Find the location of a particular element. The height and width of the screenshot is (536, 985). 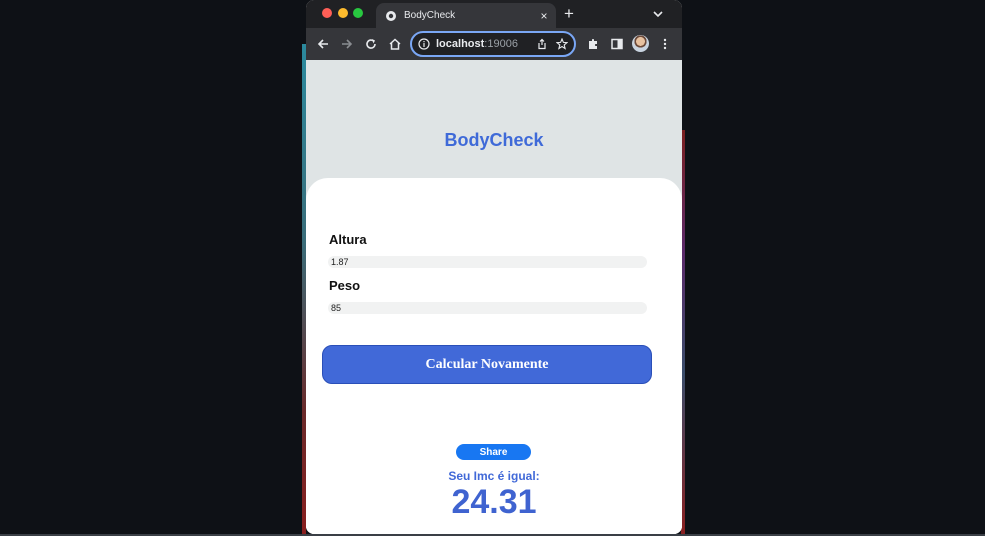

browser-tab: BodyCheck × is located at coordinates (466, 15).